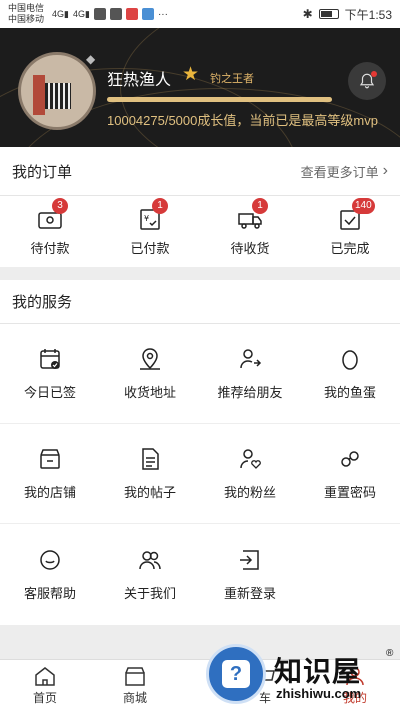  Describe the element at coordinates (232, 79) in the screenshot. I see `level-title: 钓之王者` at that location.